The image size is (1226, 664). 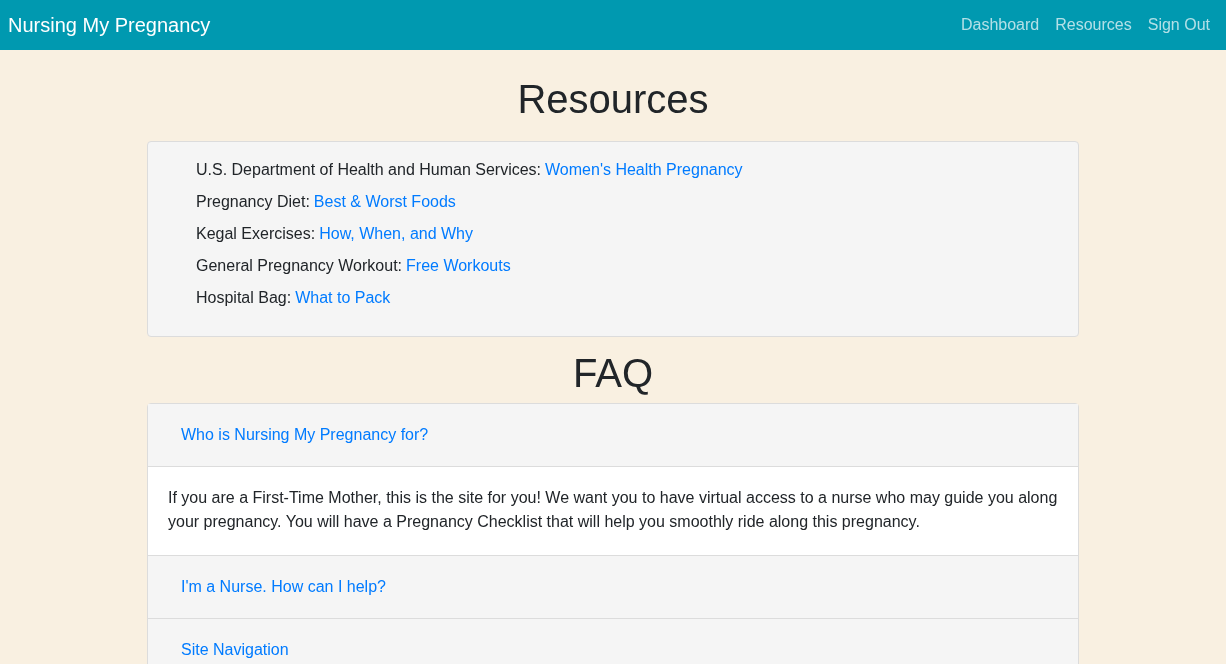 What do you see at coordinates (458, 266) in the screenshot?
I see `resource-link: Free Workouts` at bounding box center [458, 266].